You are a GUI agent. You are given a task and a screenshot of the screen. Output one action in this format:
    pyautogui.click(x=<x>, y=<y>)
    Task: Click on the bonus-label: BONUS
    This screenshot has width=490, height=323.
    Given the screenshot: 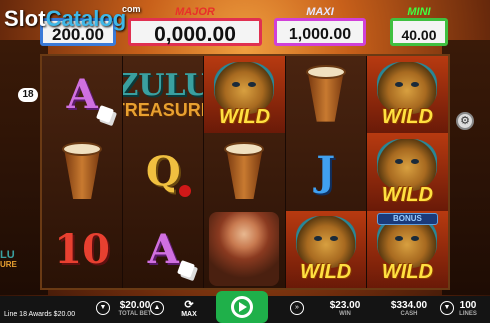 What is the action you would take?
    pyautogui.click(x=407, y=218)
    